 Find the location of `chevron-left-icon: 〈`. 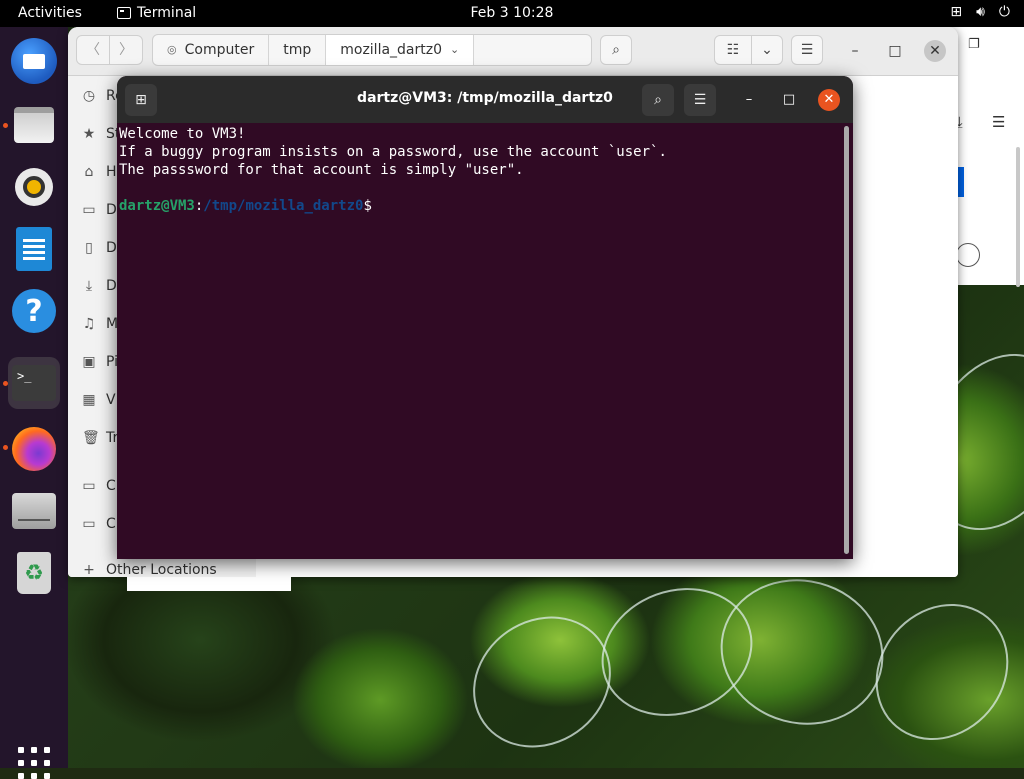

chevron-left-icon: 〈 is located at coordinates (93, 50).